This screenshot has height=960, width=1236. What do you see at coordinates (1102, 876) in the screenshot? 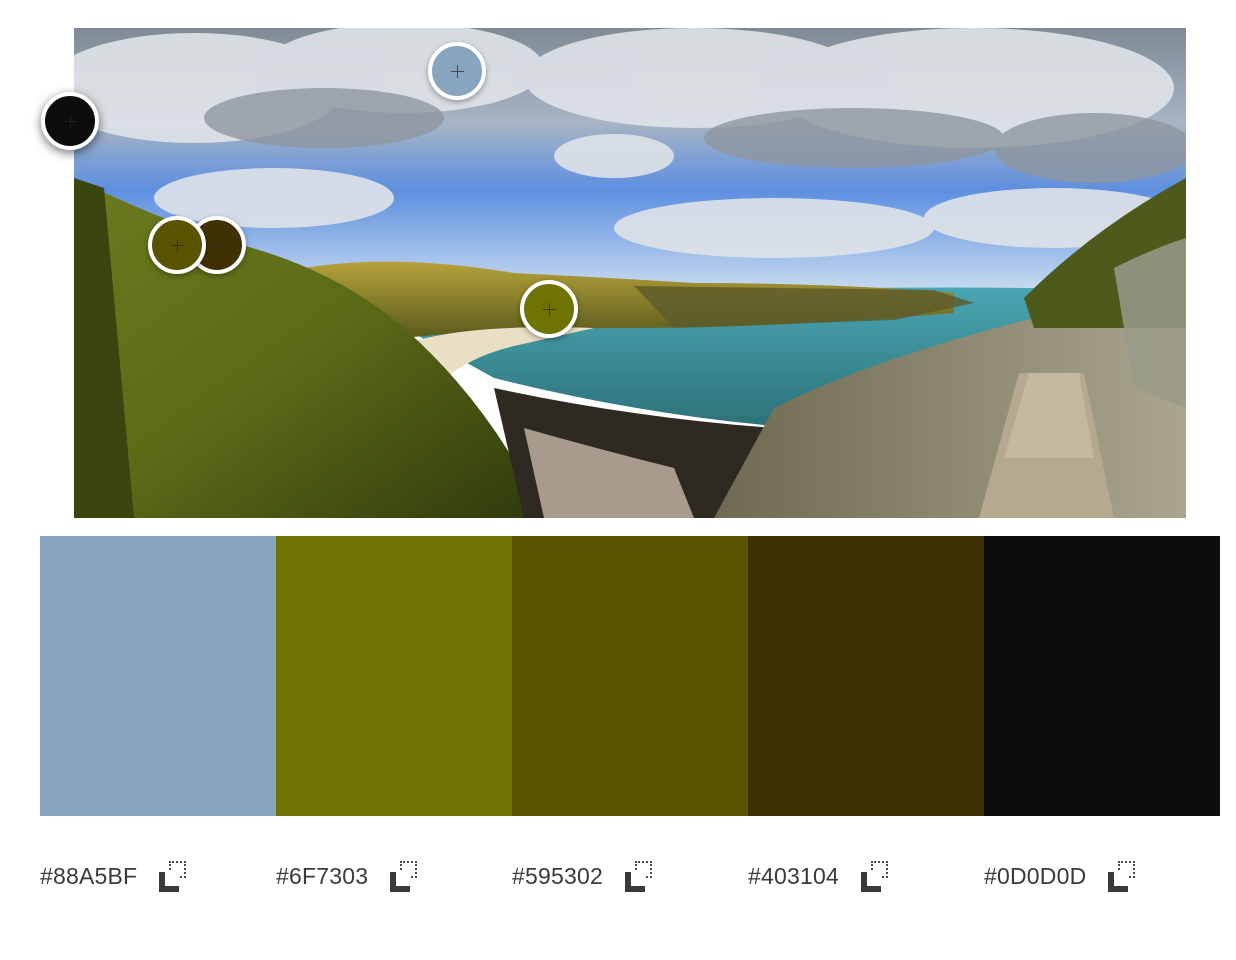
I see `hex-label-cell: #0D0D0D` at bounding box center [1102, 876].